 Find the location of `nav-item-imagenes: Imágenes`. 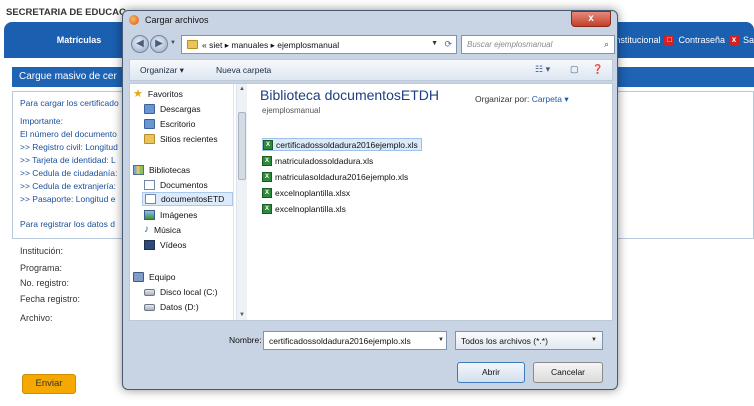

nav-item-imagenes: Imágenes is located at coordinates (170, 215).